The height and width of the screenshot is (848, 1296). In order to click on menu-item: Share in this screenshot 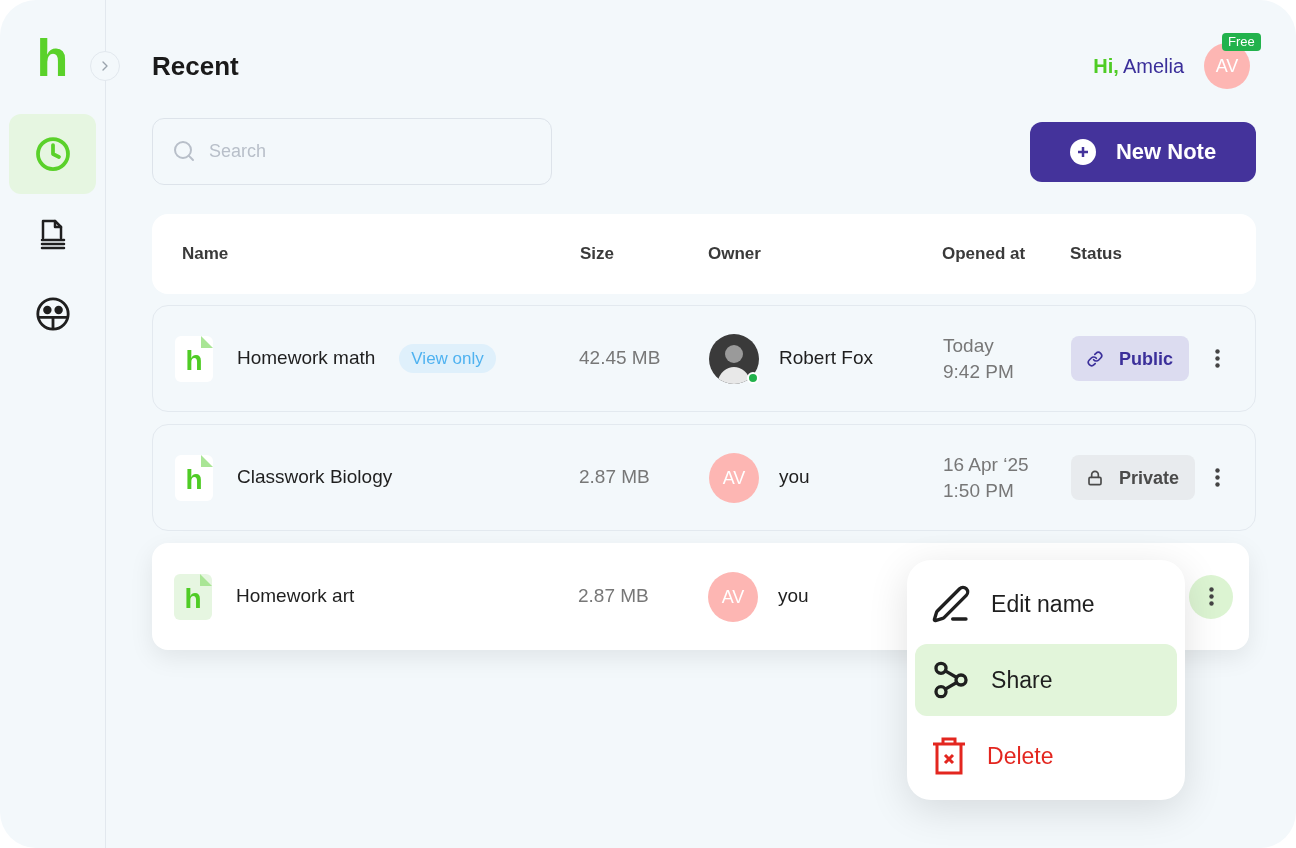, I will do `click(1046, 680)`.